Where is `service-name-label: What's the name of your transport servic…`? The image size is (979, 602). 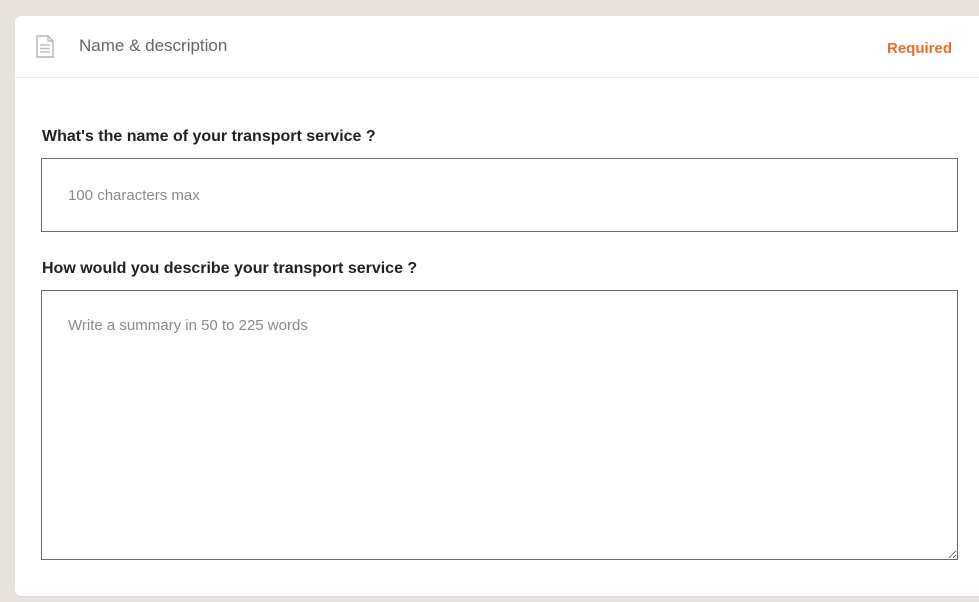 service-name-label: What's the name of your transport servic… is located at coordinates (209, 136).